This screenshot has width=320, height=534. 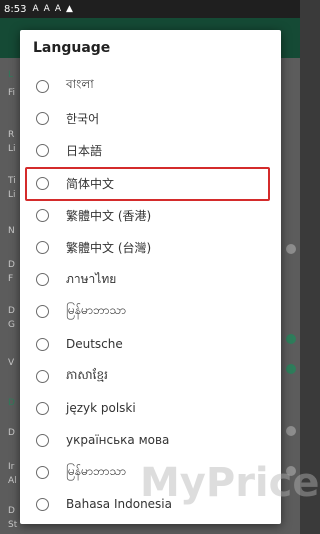 I want to click on language-option-simplified-chinese: 简体中文, so click(x=150, y=183).